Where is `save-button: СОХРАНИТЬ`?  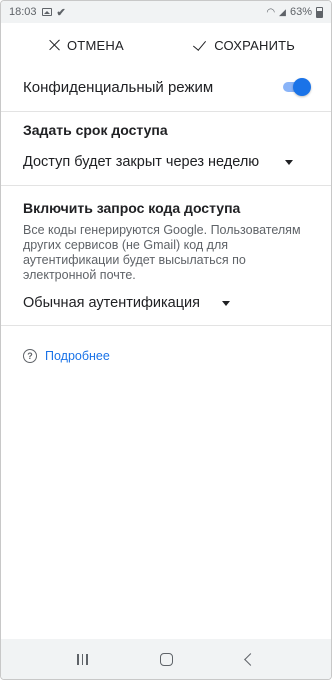 save-button: СОХРАНИТЬ is located at coordinates (244, 45).